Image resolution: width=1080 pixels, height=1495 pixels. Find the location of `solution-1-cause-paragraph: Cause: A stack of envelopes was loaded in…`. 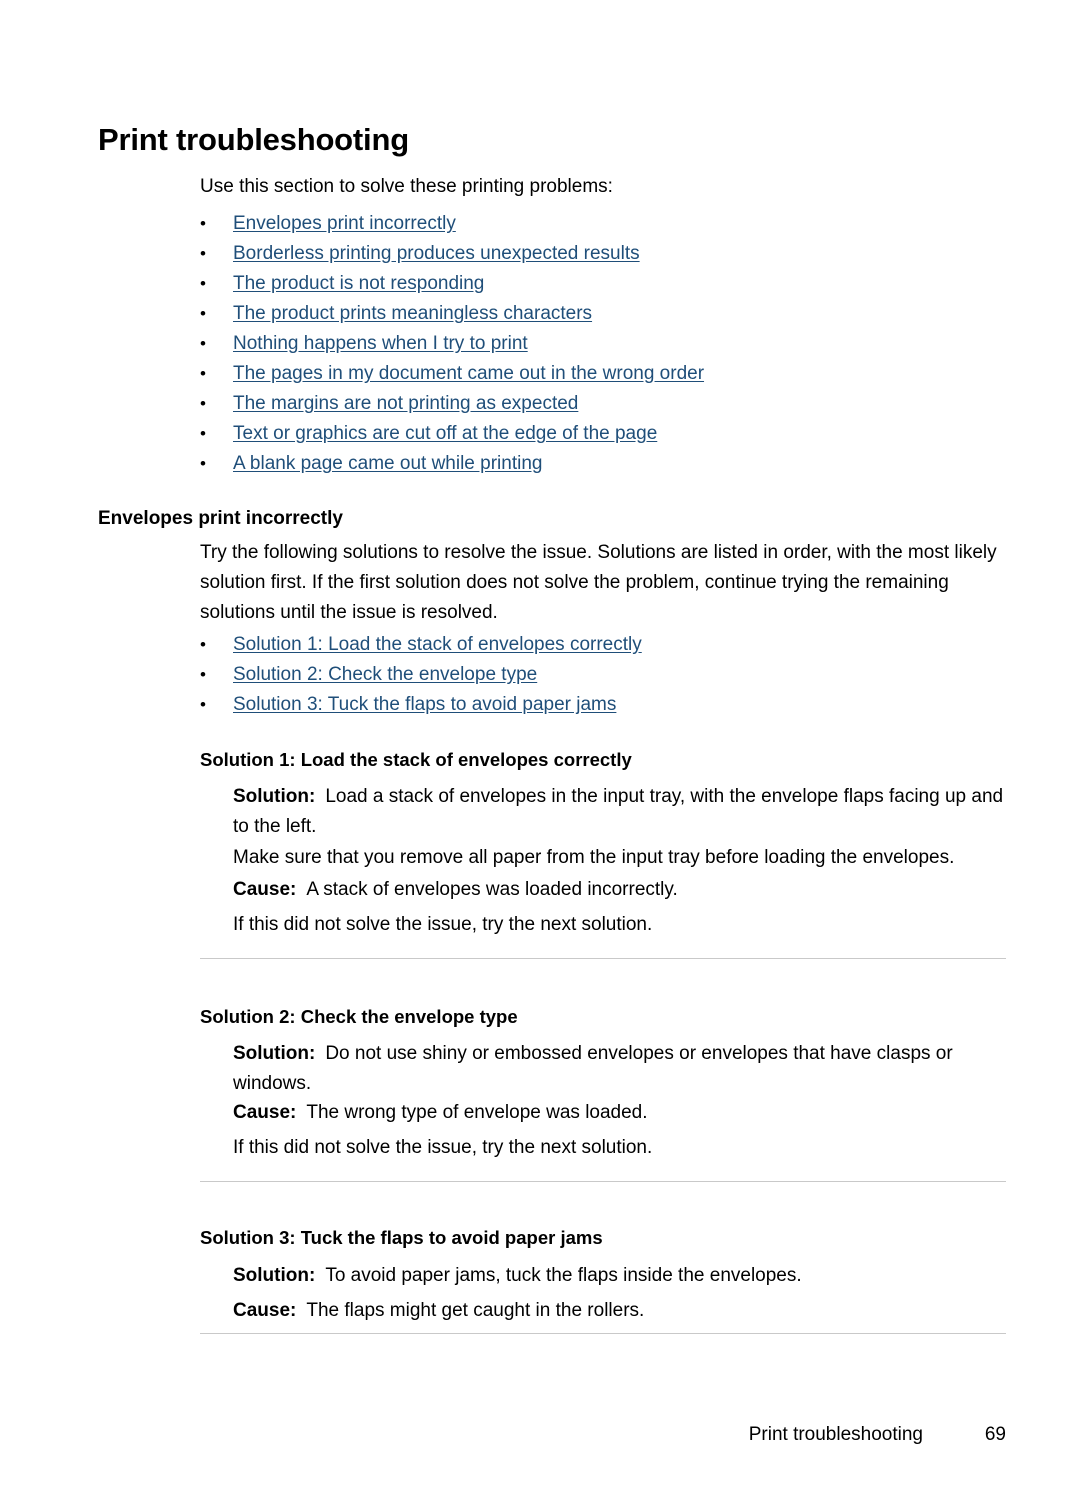

solution-1-cause-paragraph: Cause: A stack of envelopes was loaded in… is located at coordinates (619, 890).